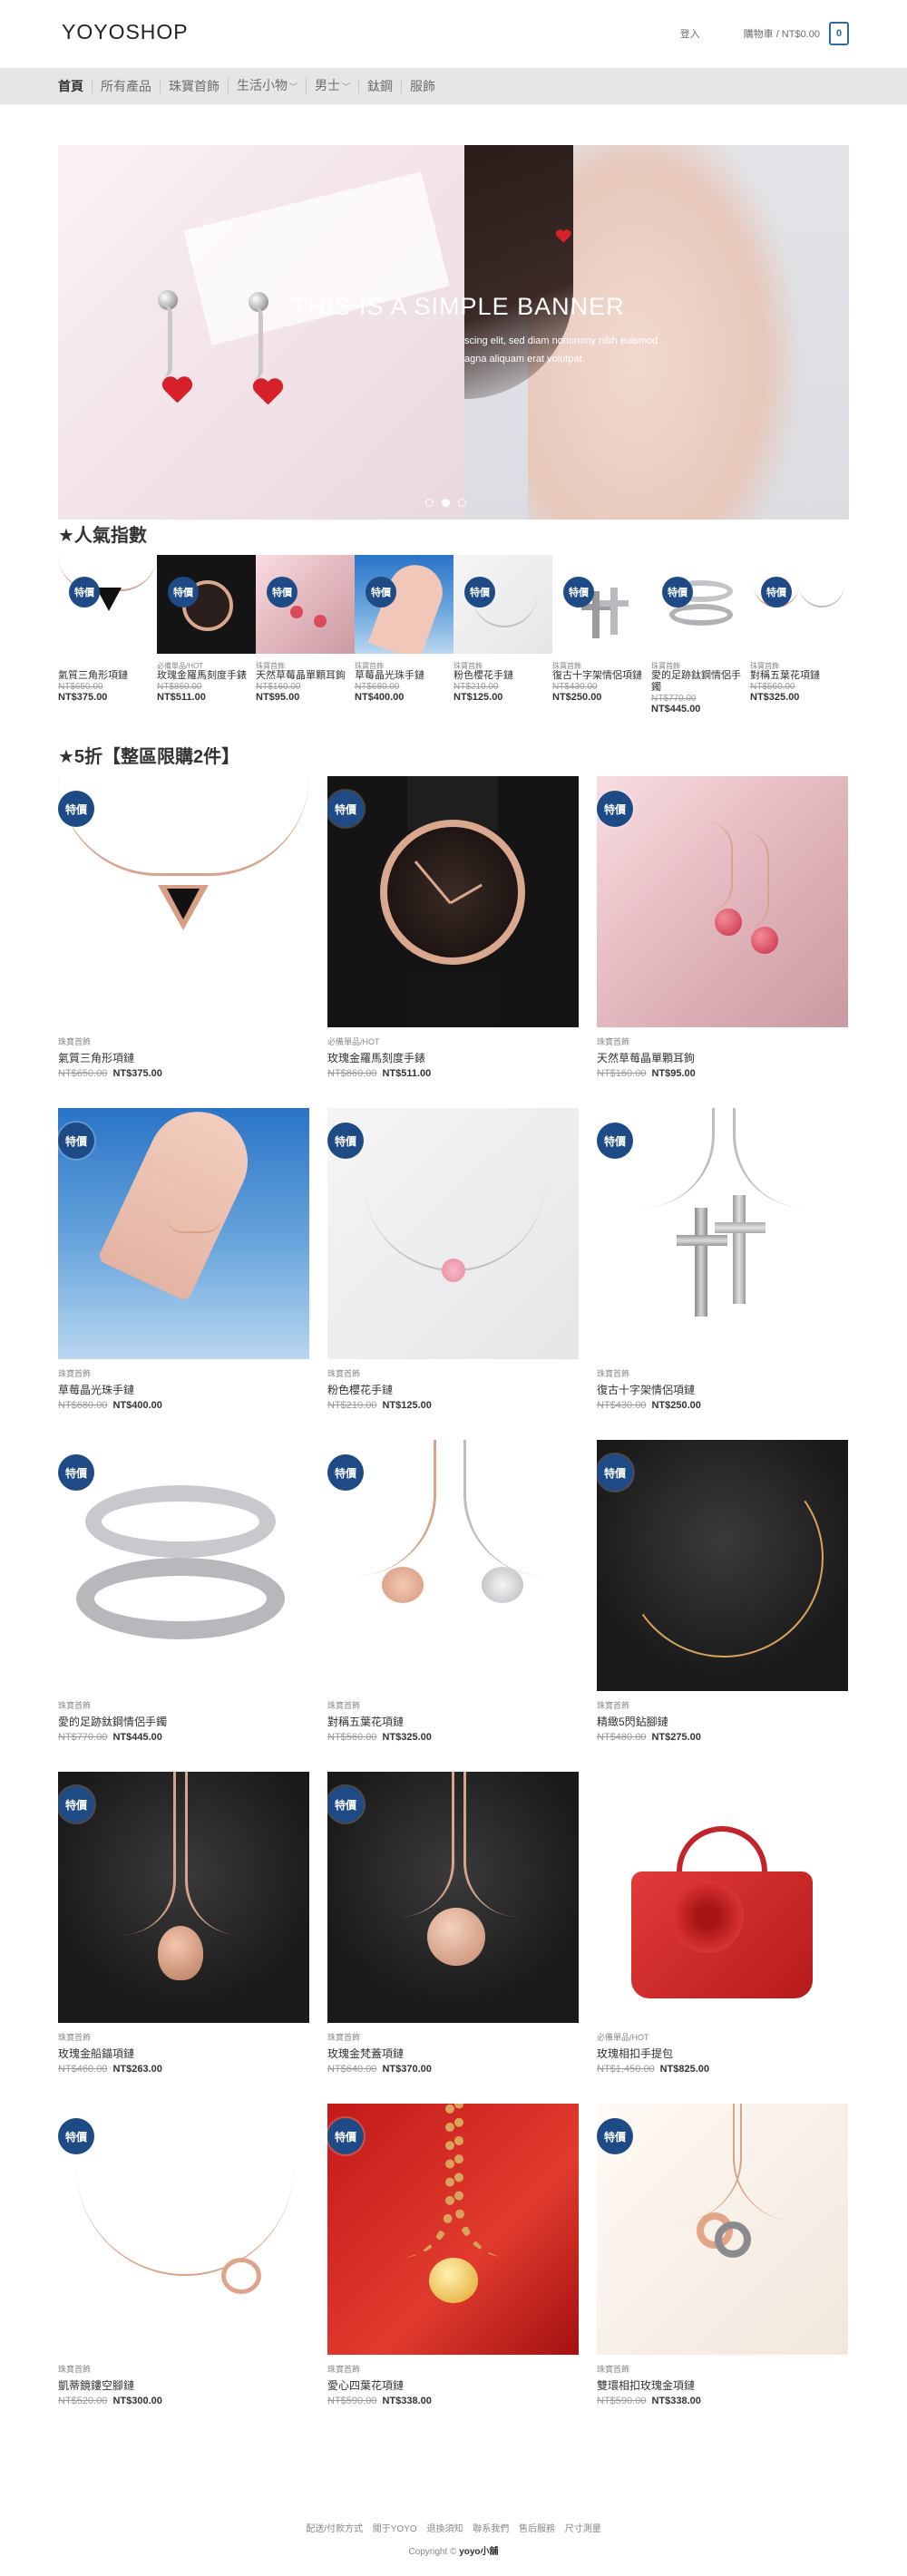 This screenshot has width=907, height=2576. What do you see at coordinates (453, 2401) in the screenshot?
I see `product-price: NT$590.00 NT$338.00` at bounding box center [453, 2401].